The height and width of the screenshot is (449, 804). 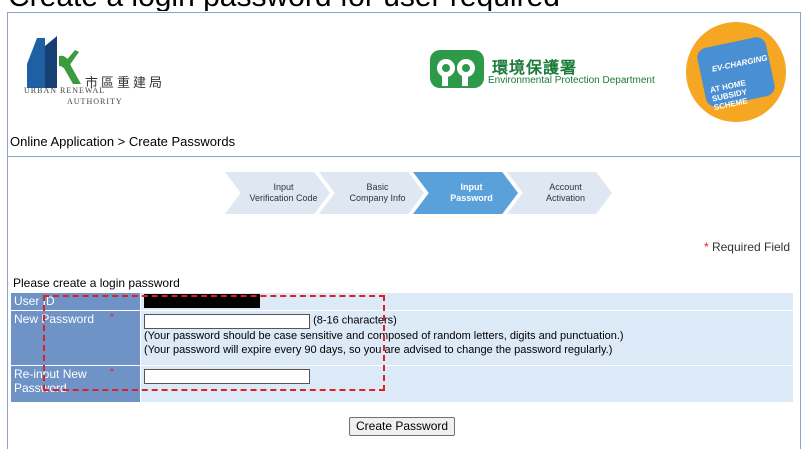 I want to click on reinput-password-label: Re-input New Password *, so click(x=75, y=384).